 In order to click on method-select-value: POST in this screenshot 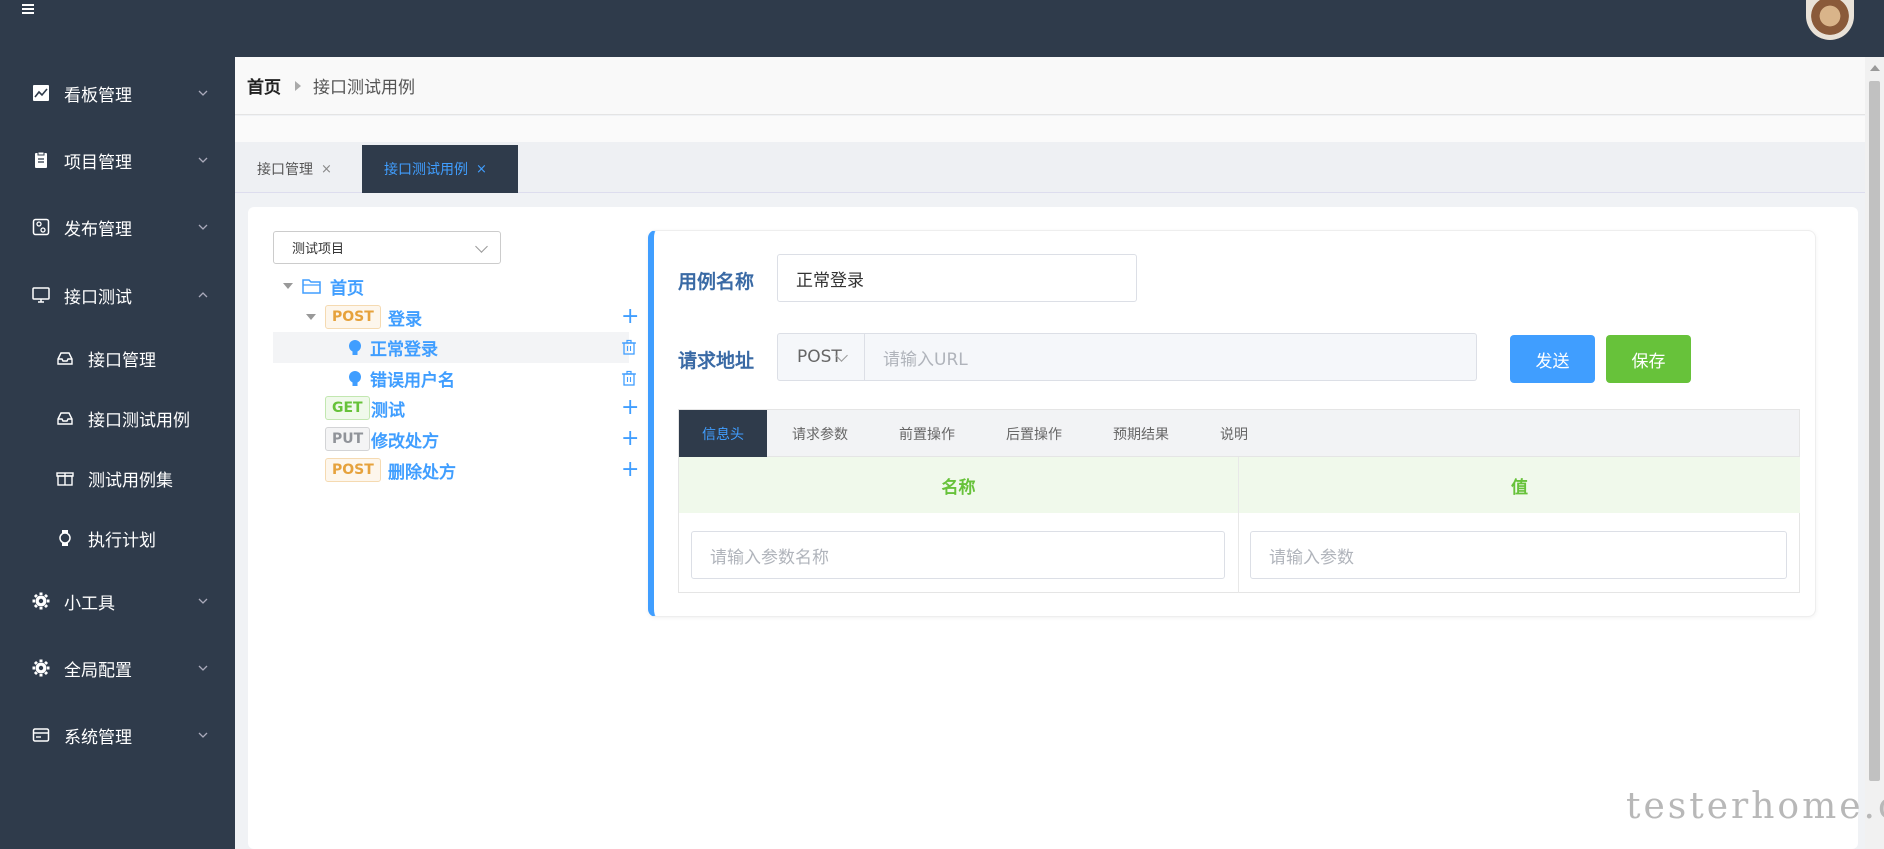, I will do `click(819, 357)`.